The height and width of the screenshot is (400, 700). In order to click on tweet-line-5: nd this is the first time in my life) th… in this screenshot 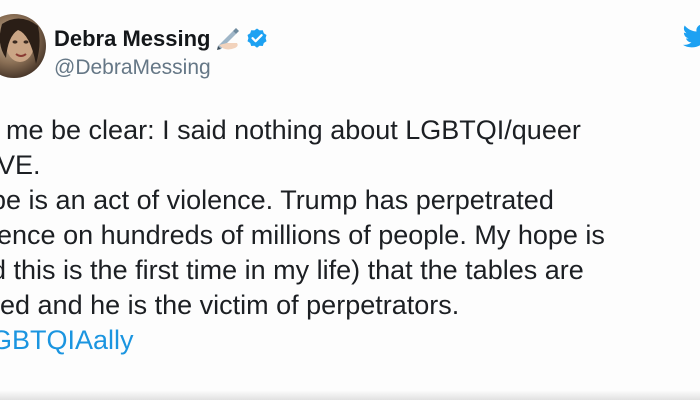, I will do `click(292, 270)`.